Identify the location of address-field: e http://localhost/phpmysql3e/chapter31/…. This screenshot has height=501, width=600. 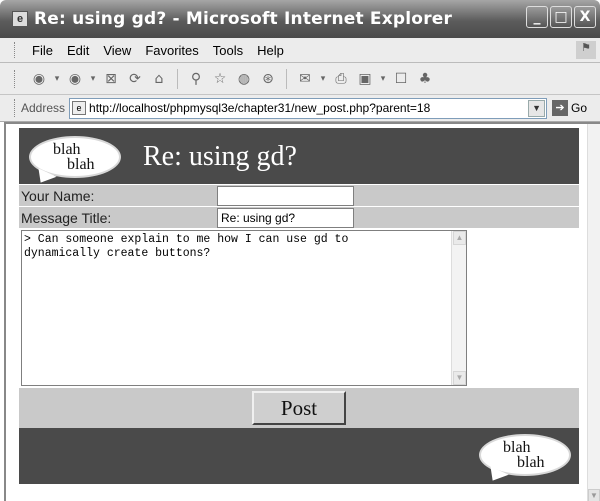
(308, 108).